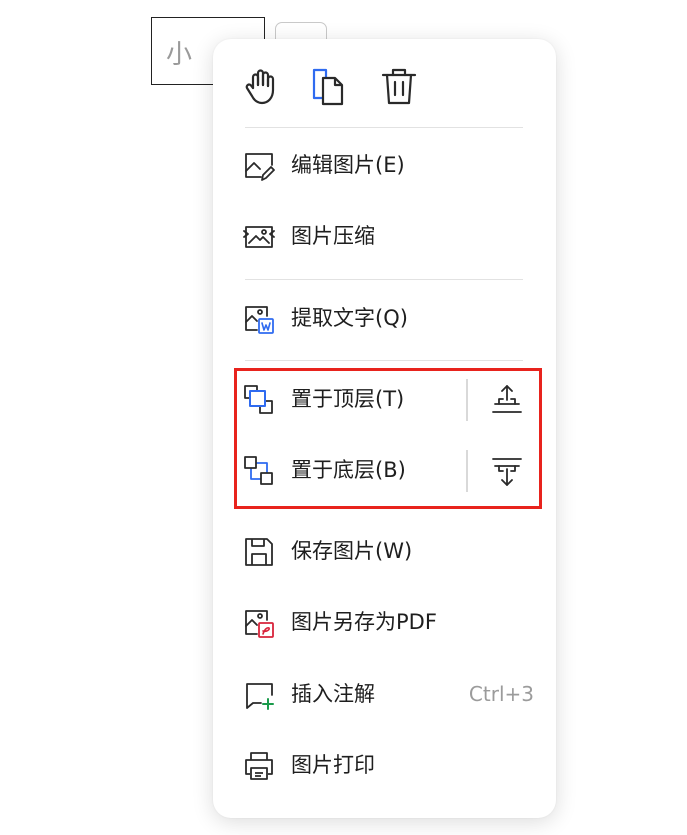 This screenshot has height=835, width=687. I want to click on save-as-pdf-label: 图片另存为PDF, so click(364, 622).